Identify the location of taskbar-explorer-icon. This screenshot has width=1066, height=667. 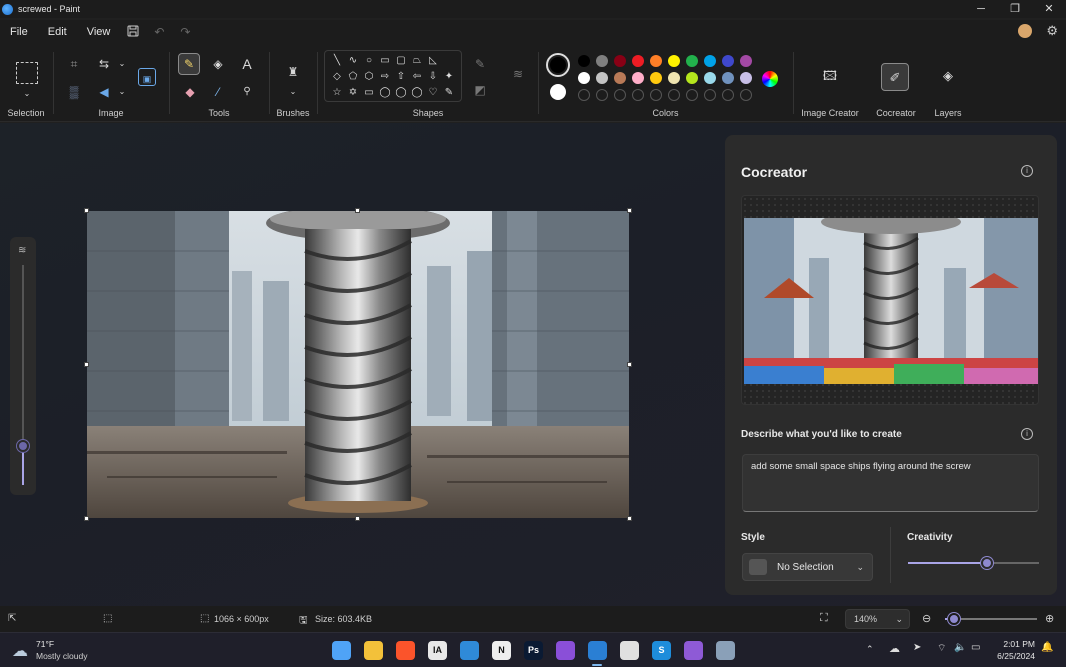
(373, 650).